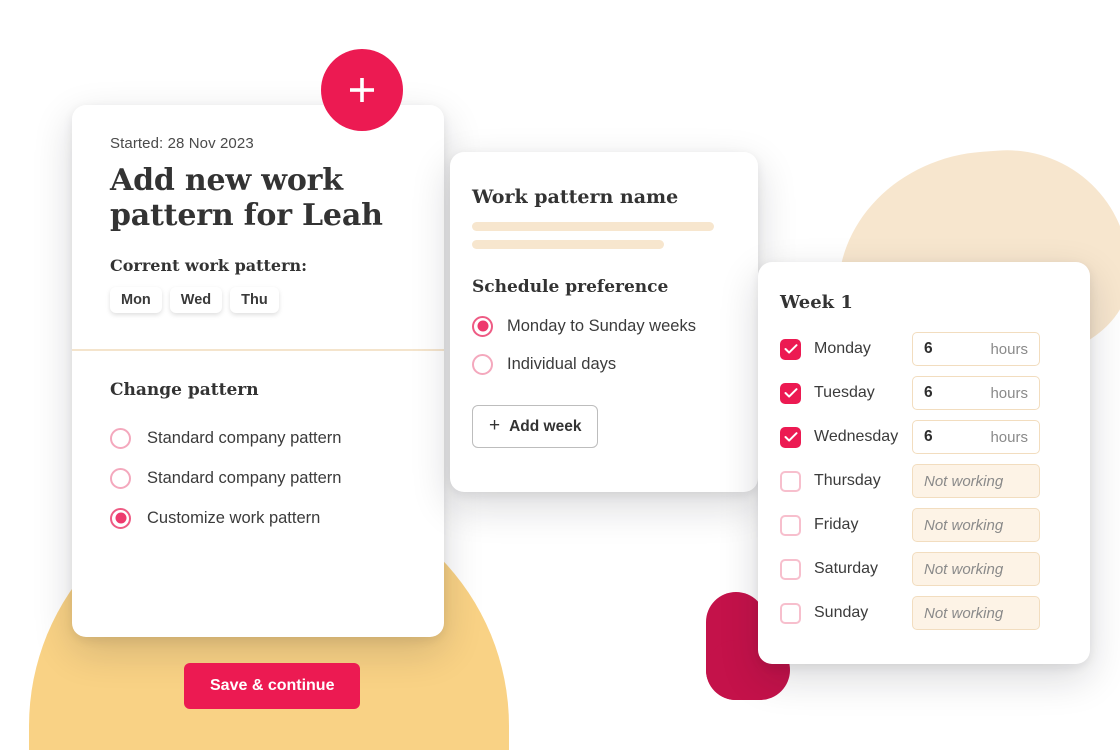 Image resolution: width=1120 pixels, height=750 pixels. I want to click on schedule-preference-radio-group: Monday to Sunday weeks Individual days, so click(615, 345).